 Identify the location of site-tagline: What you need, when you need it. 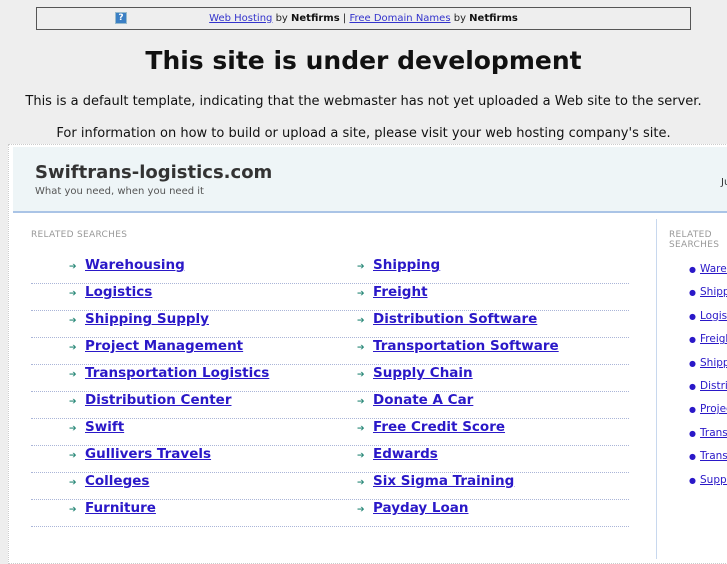
(119, 191).